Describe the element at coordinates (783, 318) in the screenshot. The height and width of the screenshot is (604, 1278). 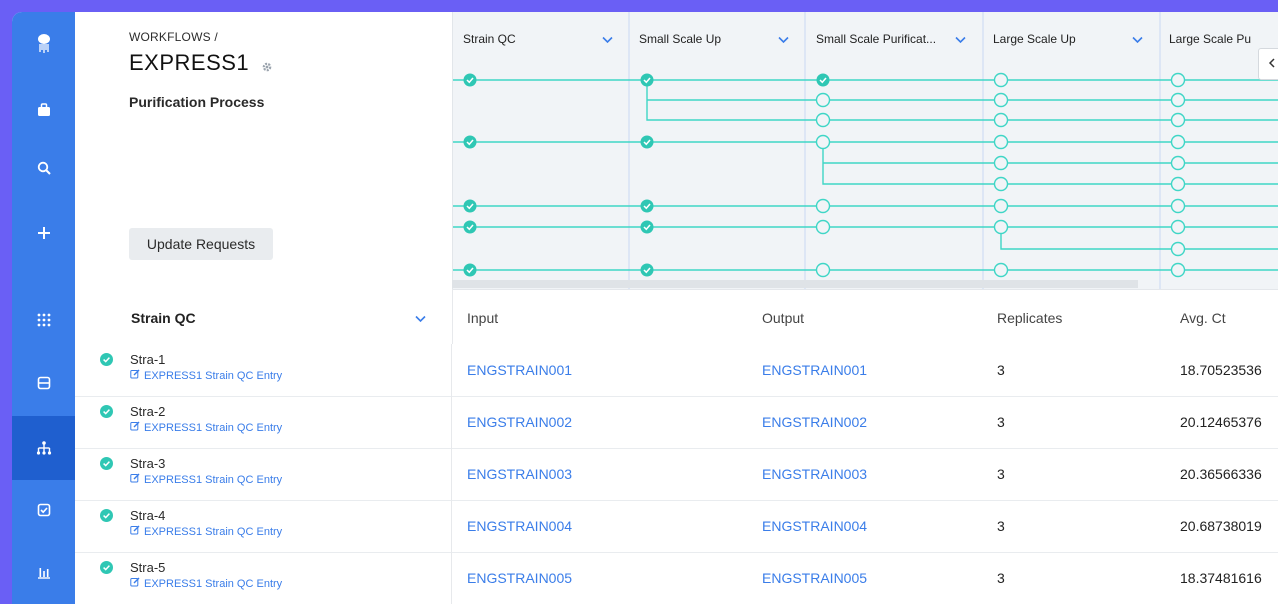
I see `column-header-output: Output` at that location.